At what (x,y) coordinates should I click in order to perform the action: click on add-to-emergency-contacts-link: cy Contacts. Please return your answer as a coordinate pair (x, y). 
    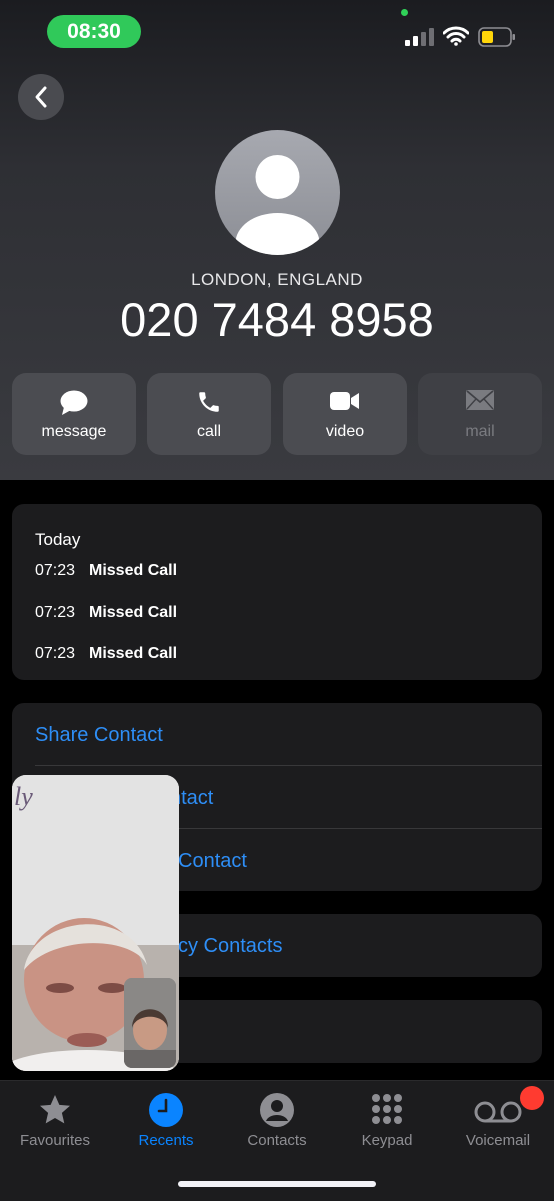
    Looking at the image, I should click on (230, 946).